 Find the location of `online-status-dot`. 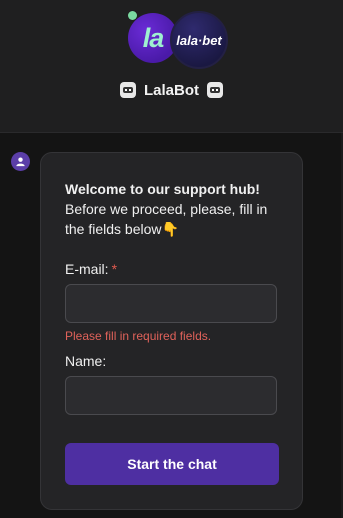

online-status-dot is located at coordinates (132, 15).